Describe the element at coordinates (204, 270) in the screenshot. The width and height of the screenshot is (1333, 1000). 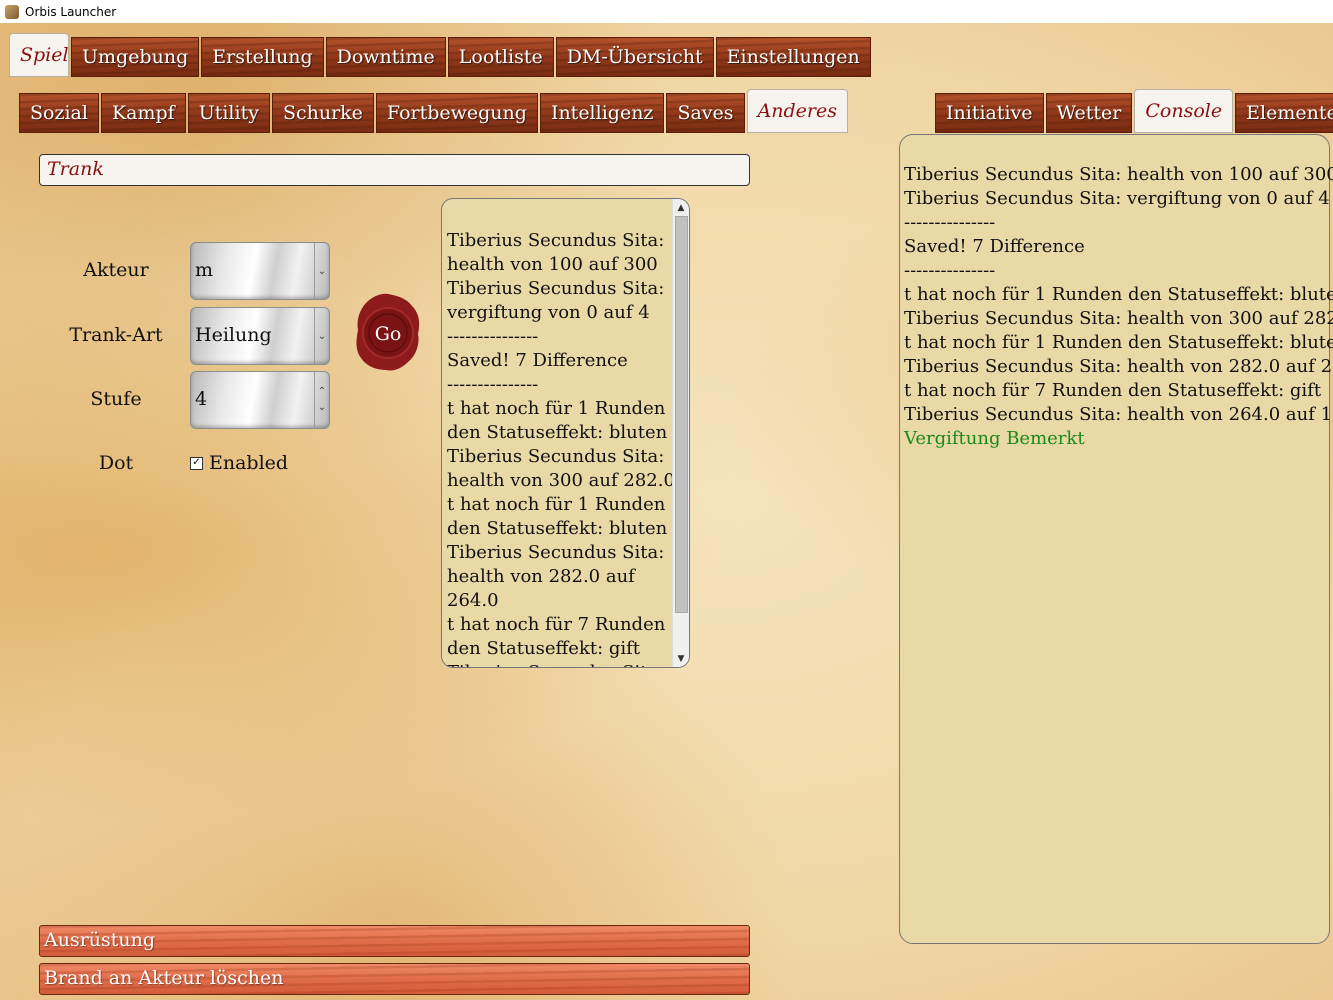
I see `akteur-value: m` at that location.